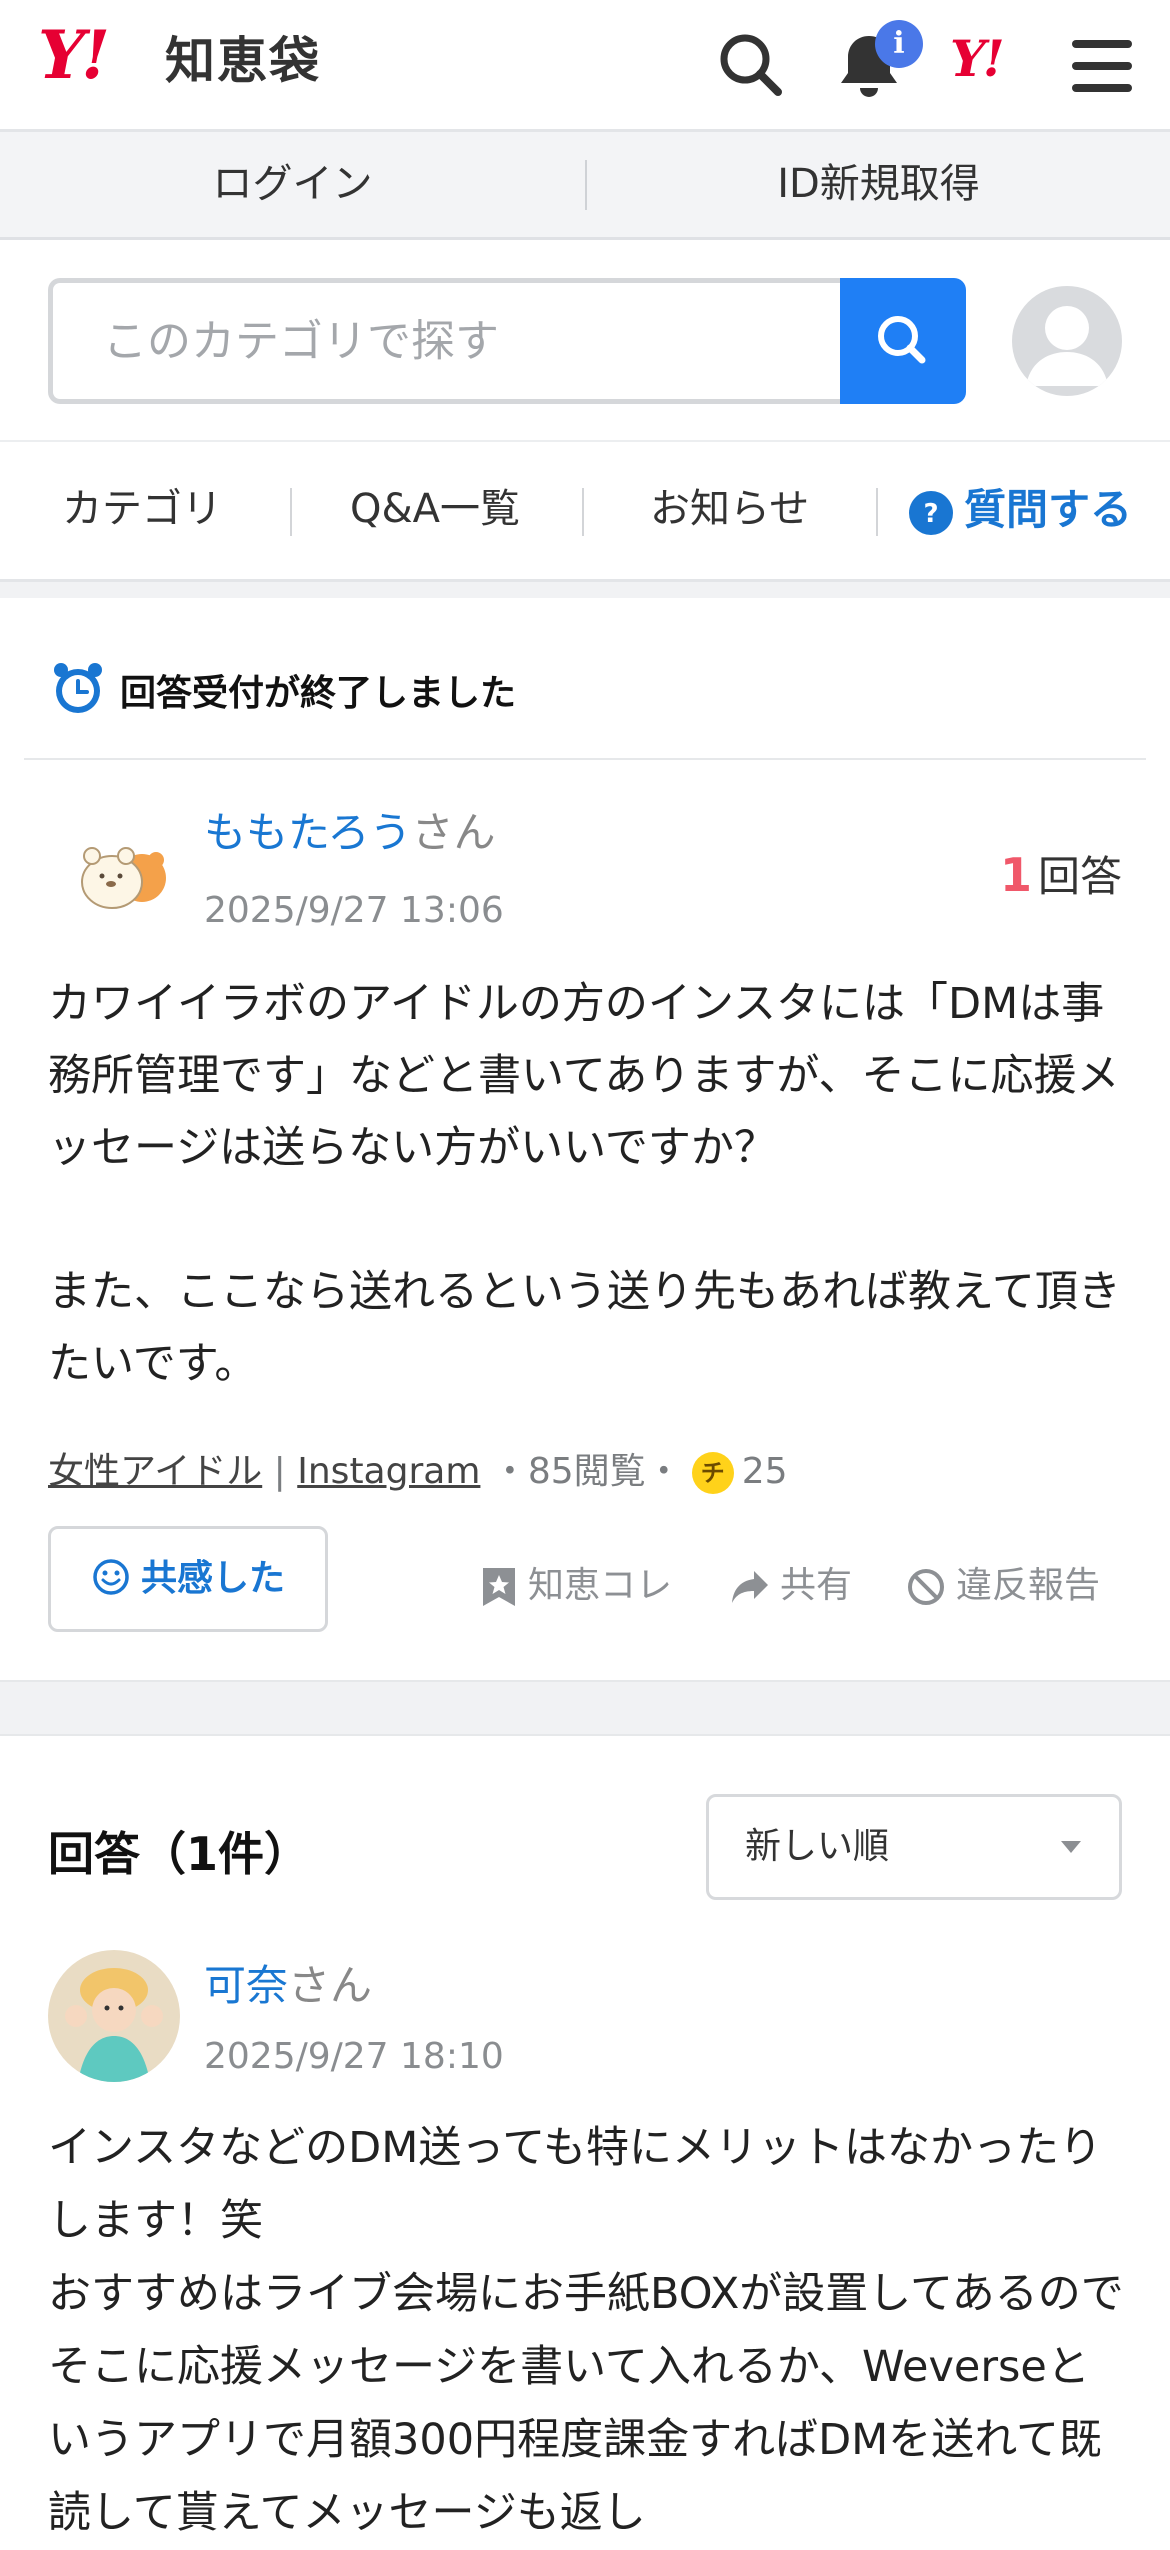  Describe the element at coordinates (388, 1471) in the screenshot. I see `tag-link: Instagram` at that location.